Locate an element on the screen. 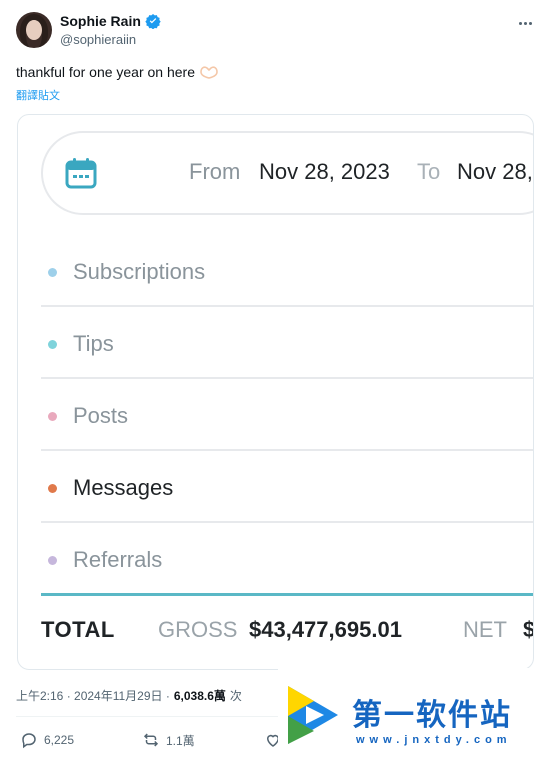 This screenshot has height=763, width=550. repost-button: 1.1萬 is located at coordinates (168, 740).